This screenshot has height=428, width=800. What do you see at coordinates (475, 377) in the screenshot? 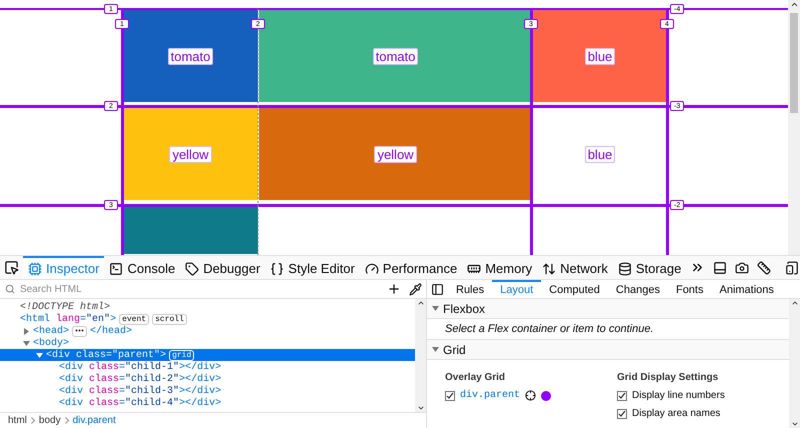
I see `section-heading: Overlay Grid` at bounding box center [475, 377].